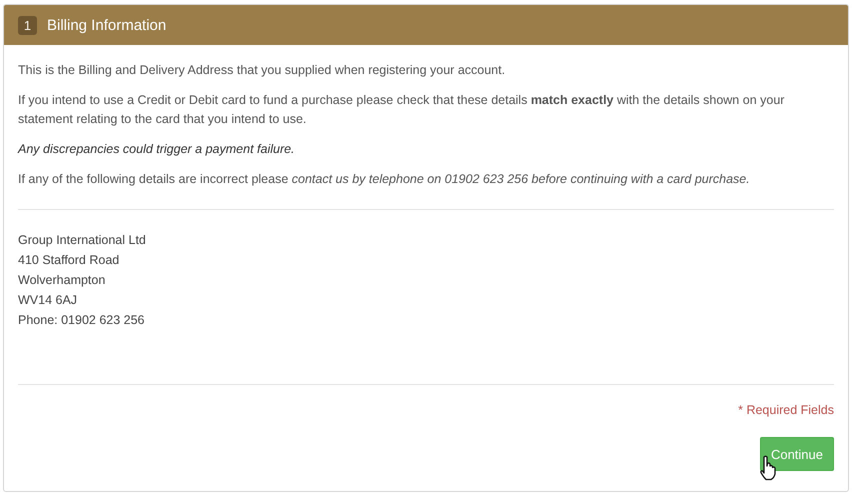 The image size is (853, 494). Describe the element at coordinates (82, 320) in the screenshot. I see `address-line: Phone: 01902 623 256` at that location.